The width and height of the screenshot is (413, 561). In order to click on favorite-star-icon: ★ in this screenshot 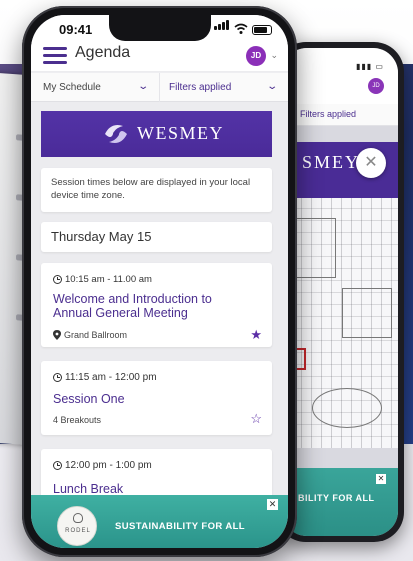, I will do `click(256, 335)`.